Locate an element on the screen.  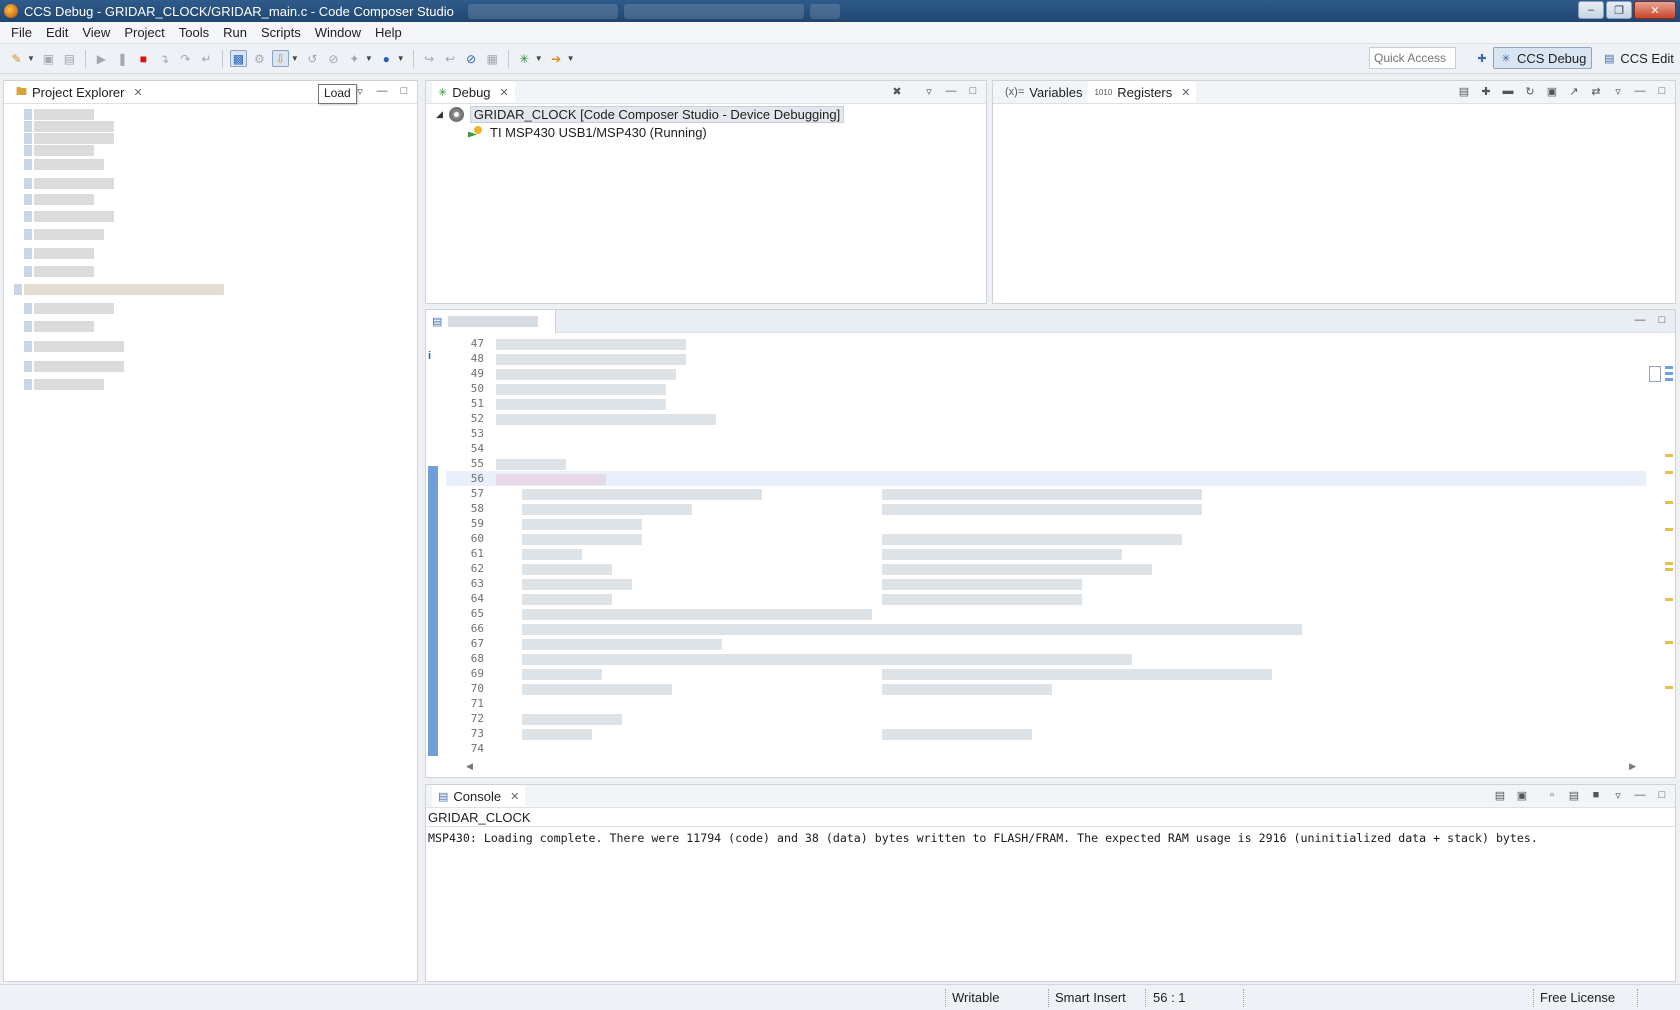
breakpoint-icon: ✦ is located at coordinates (354, 58).